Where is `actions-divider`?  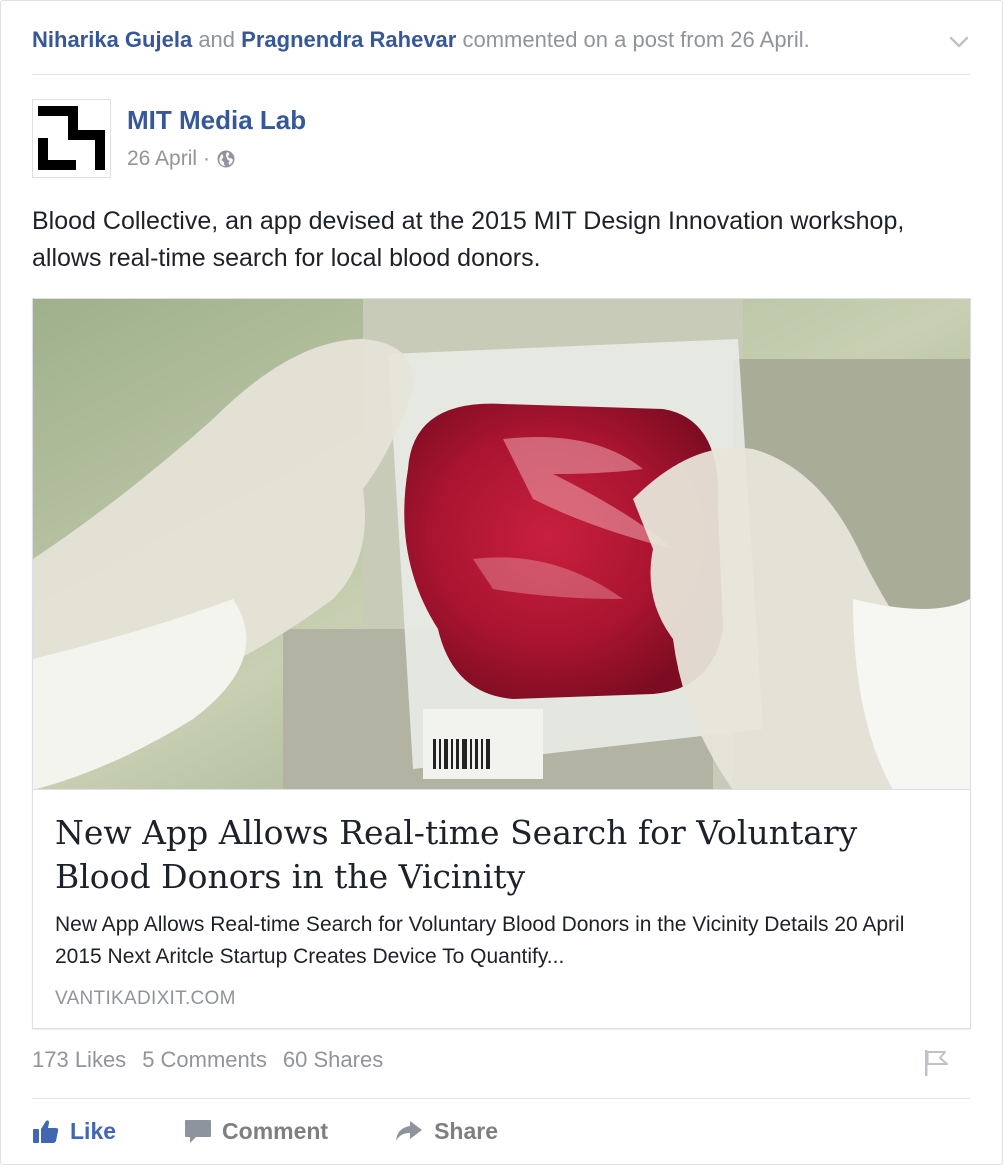 actions-divider is located at coordinates (501, 1098).